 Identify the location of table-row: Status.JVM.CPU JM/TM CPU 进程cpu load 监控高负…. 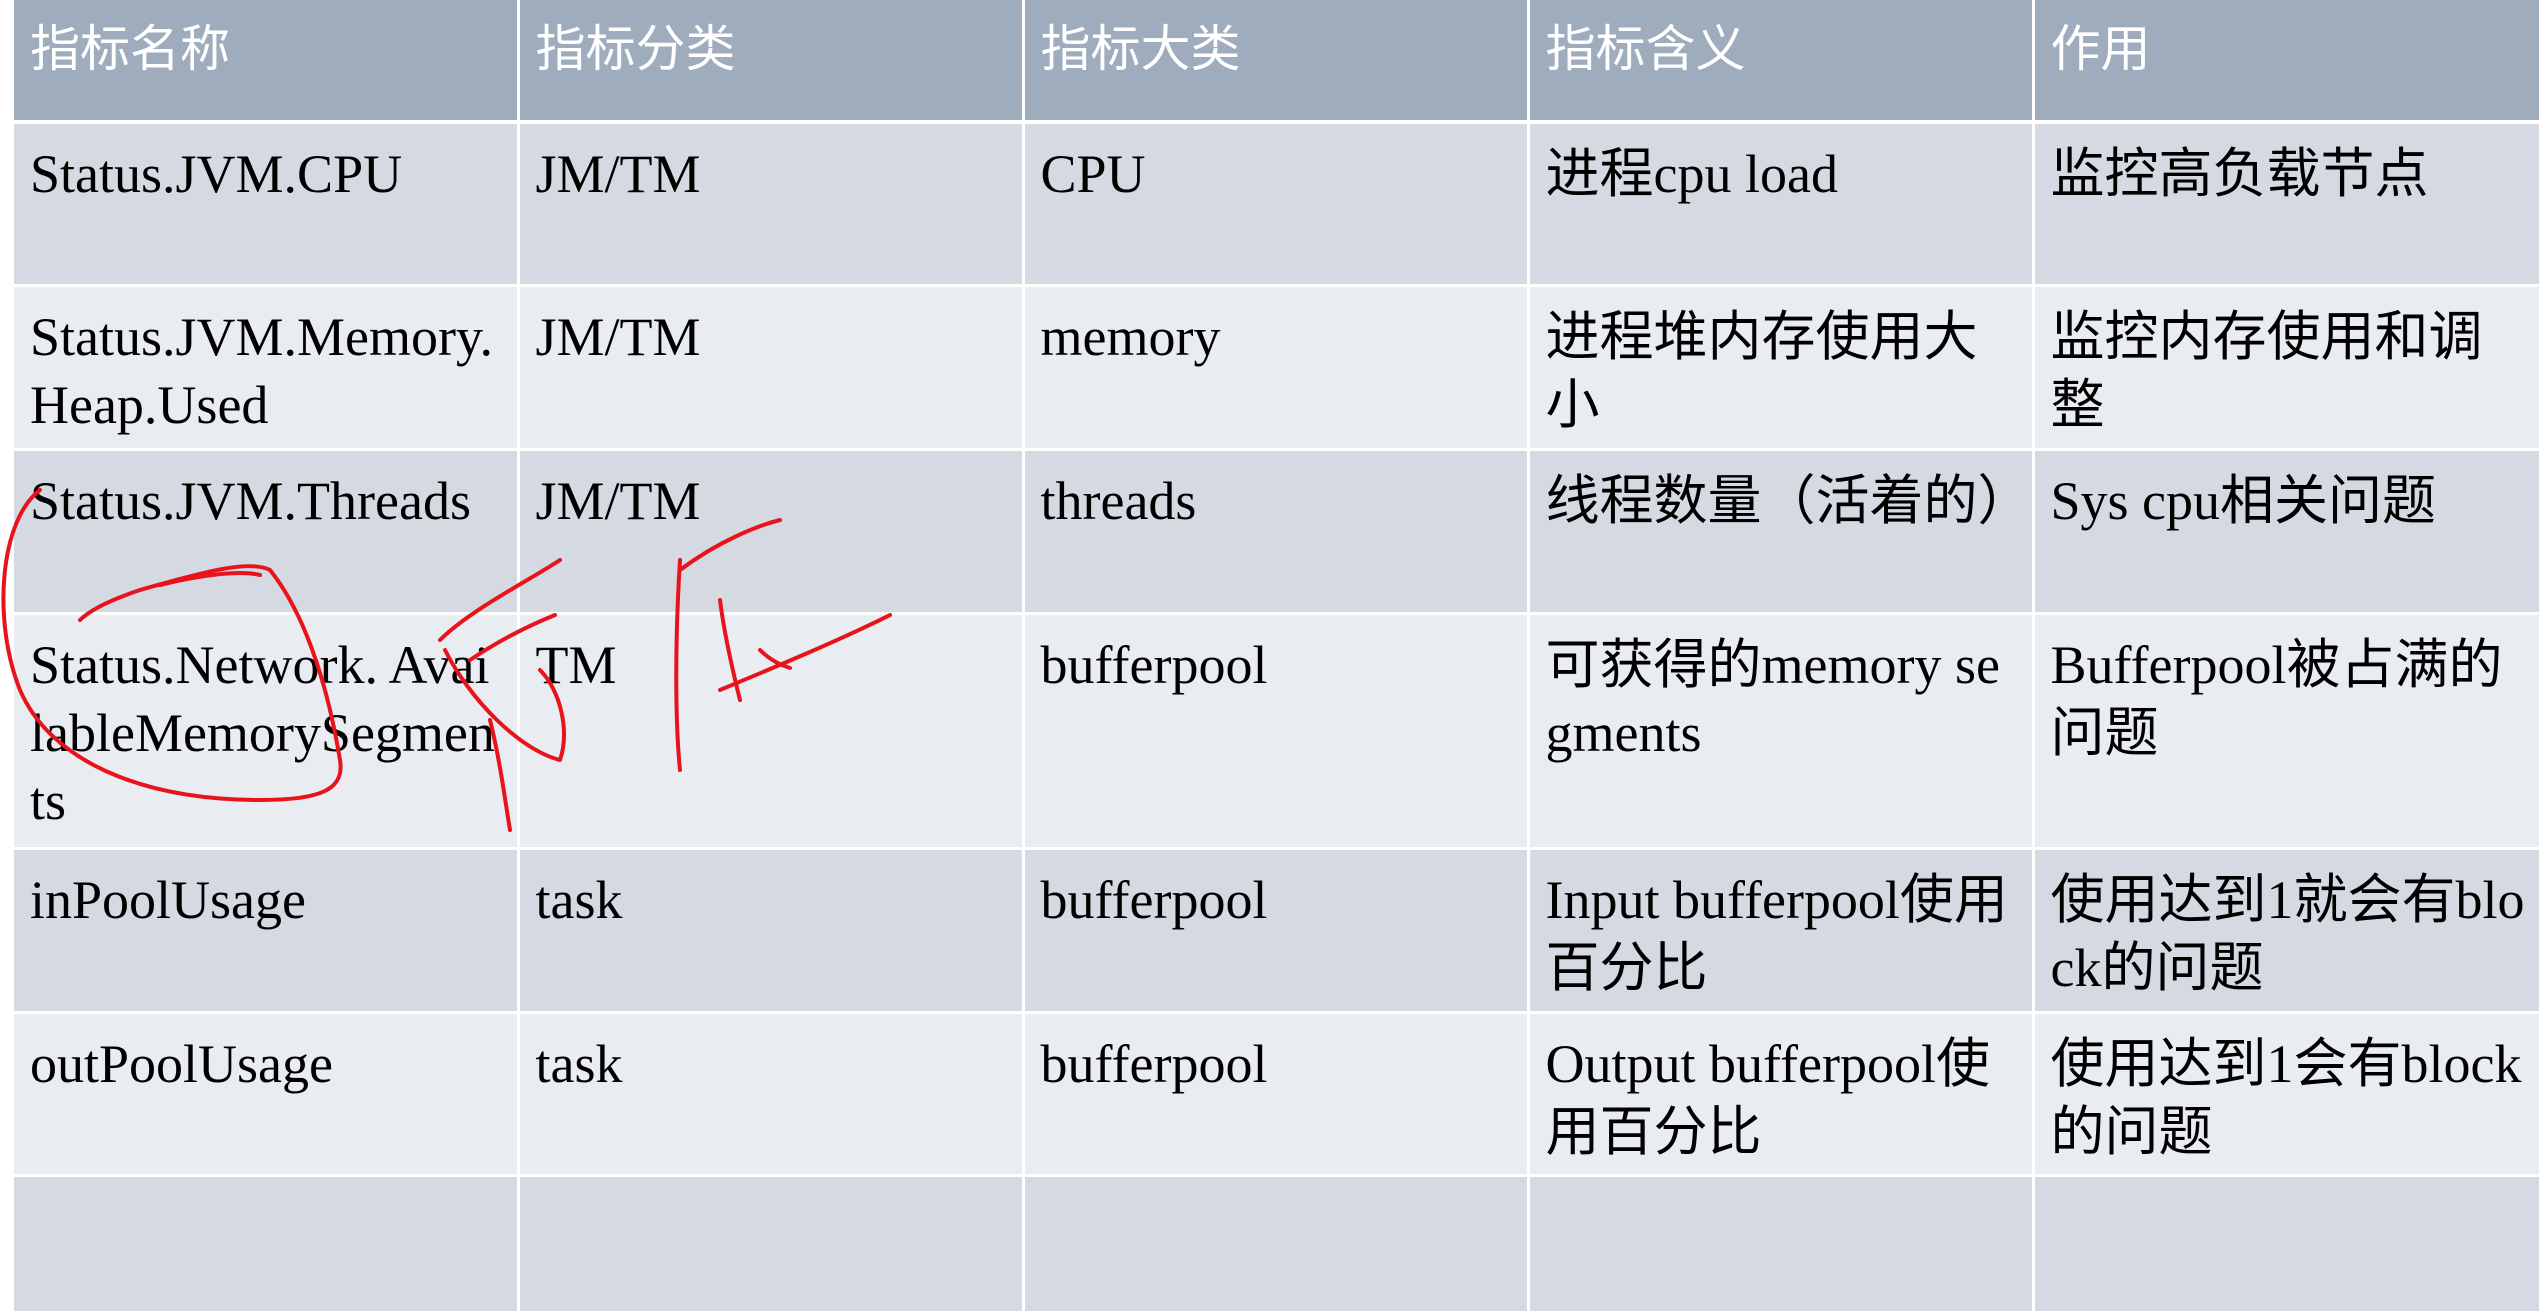
(1277, 204).